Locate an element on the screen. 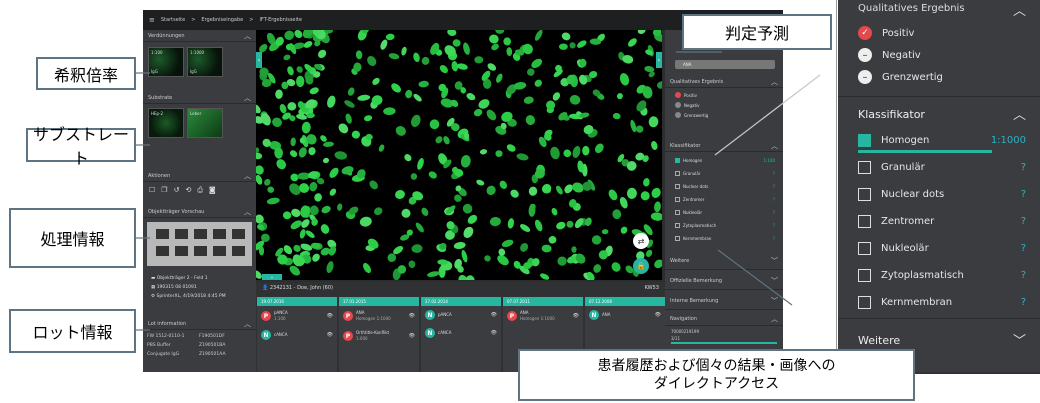 Image resolution: width=1040 pixels, height=403 pixels. callout-substrate: サブストレート is located at coordinates (81, 146).